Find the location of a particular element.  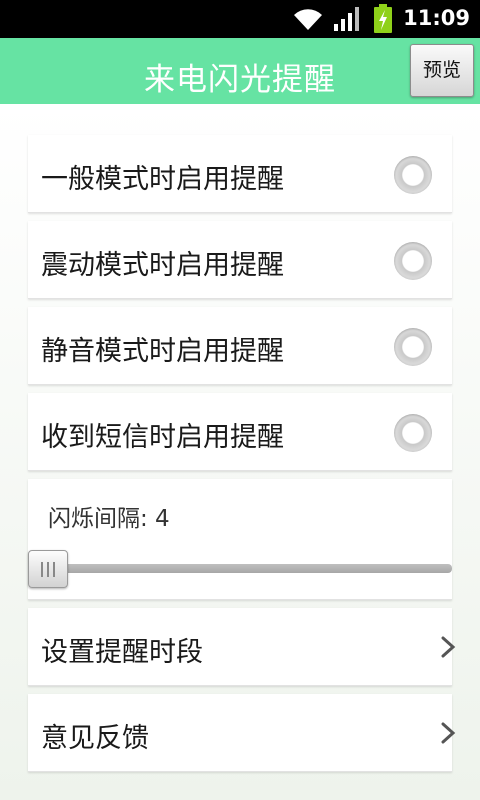

toggle-label: 震动模式时启用提醒 is located at coordinates (162, 265).